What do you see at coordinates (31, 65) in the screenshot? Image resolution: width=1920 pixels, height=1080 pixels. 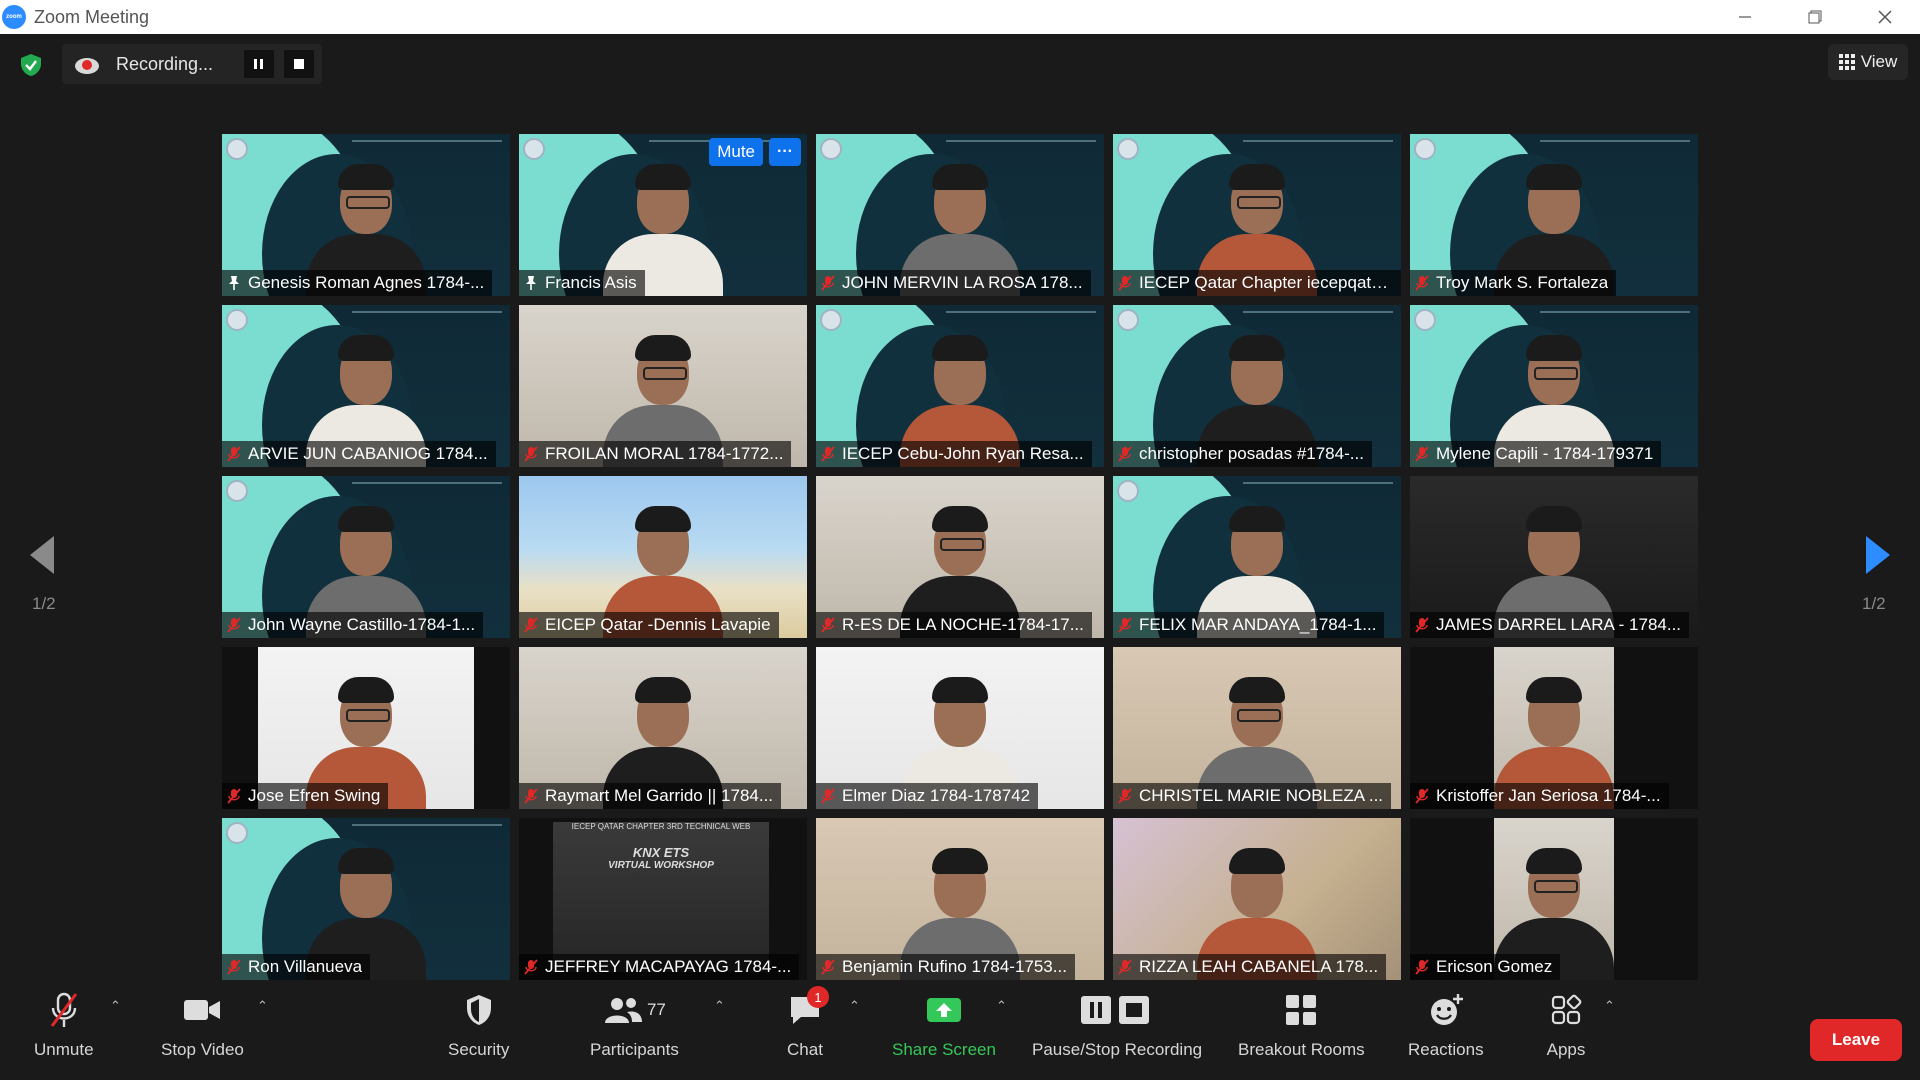 I see `encryption-shield-icon` at bounding box center [31, 65].